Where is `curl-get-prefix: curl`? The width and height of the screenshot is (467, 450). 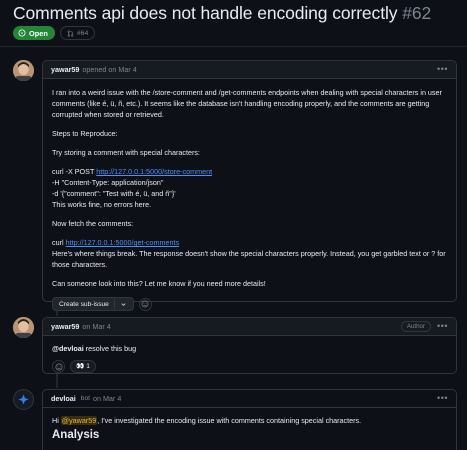
curl-get-prefix: curl is located at coordinates (59, 242).